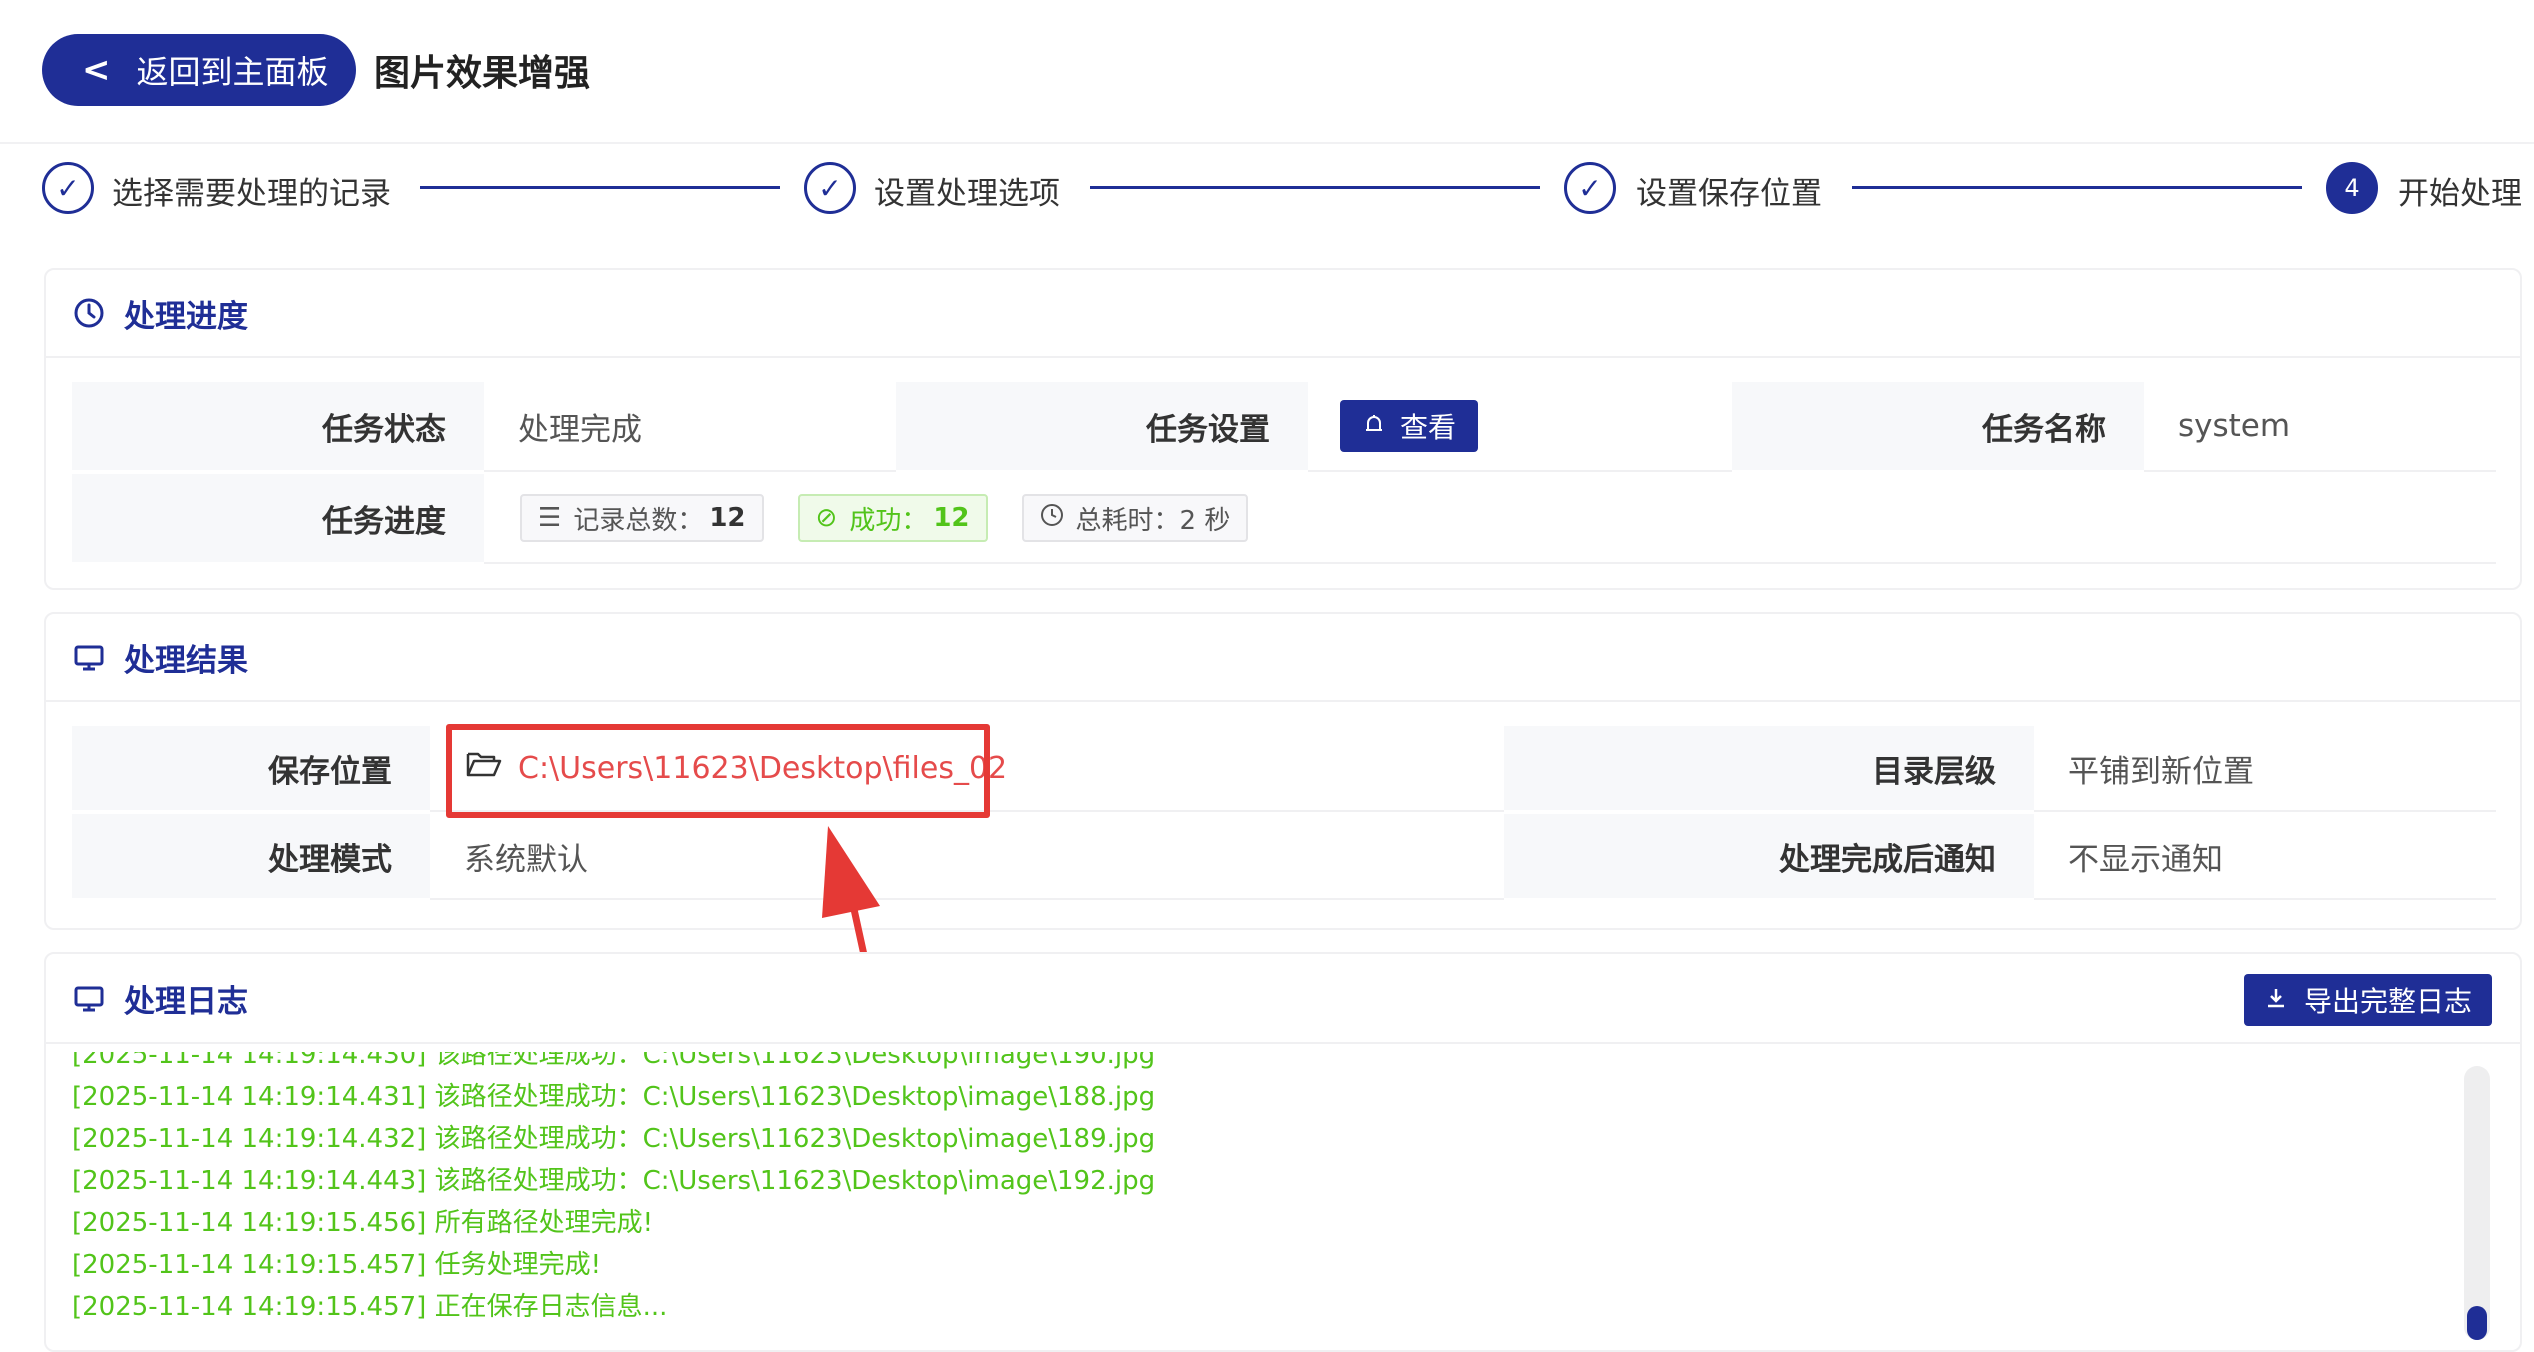  Describe the element at coordinates (363, 1223) in the screenshot. I see `log-line: [2025-11-14 14:19:15.456] 所有路径处理完成!` at that location.